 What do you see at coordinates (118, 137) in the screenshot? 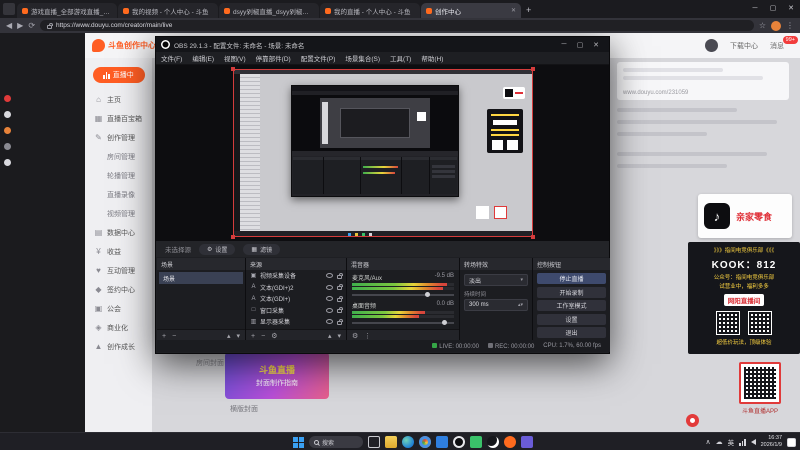
I see `sidebar-item-creation: ✎ 创作管理` at bounding box center [118, 137].